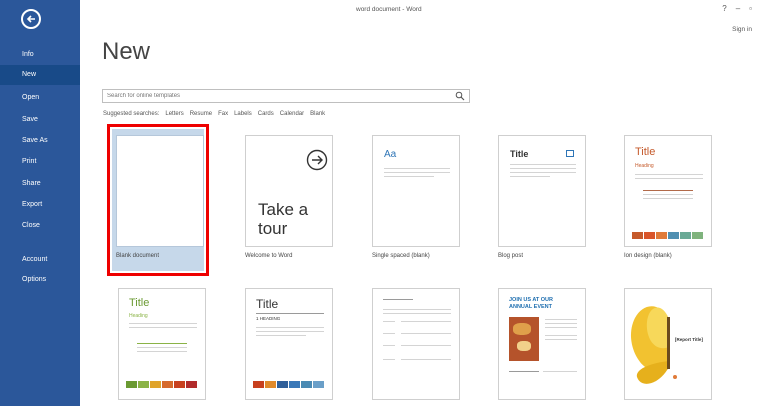  I want to click on sidebar-item-options: Options, so click(40, 280).